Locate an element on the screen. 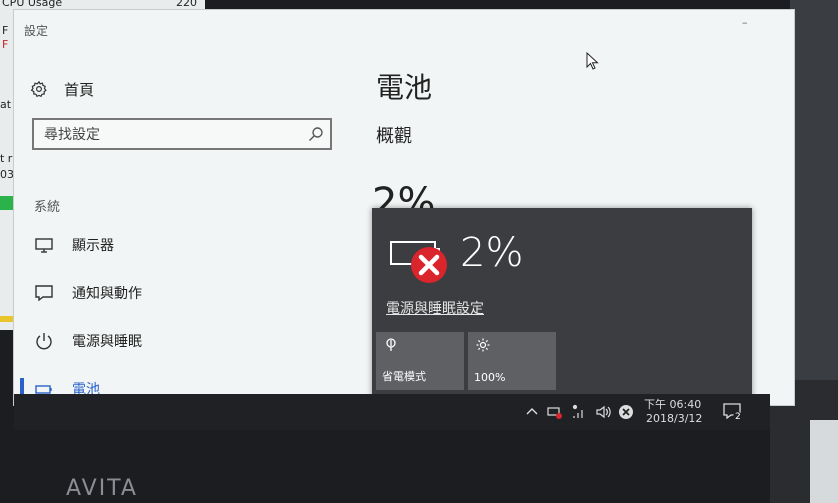 The image size is (838, 503). disconnected-icon is located at coordinates (626, 412).